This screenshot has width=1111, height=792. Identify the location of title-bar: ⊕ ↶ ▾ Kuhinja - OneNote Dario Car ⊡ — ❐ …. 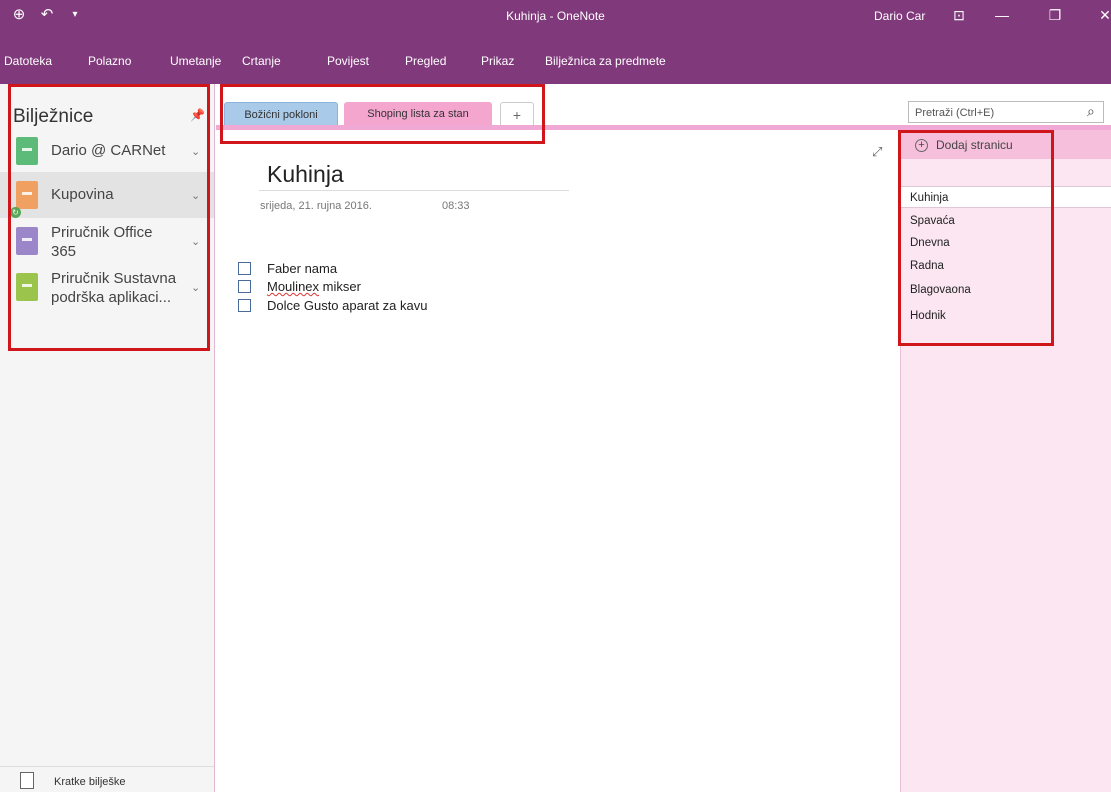
(555, 22).